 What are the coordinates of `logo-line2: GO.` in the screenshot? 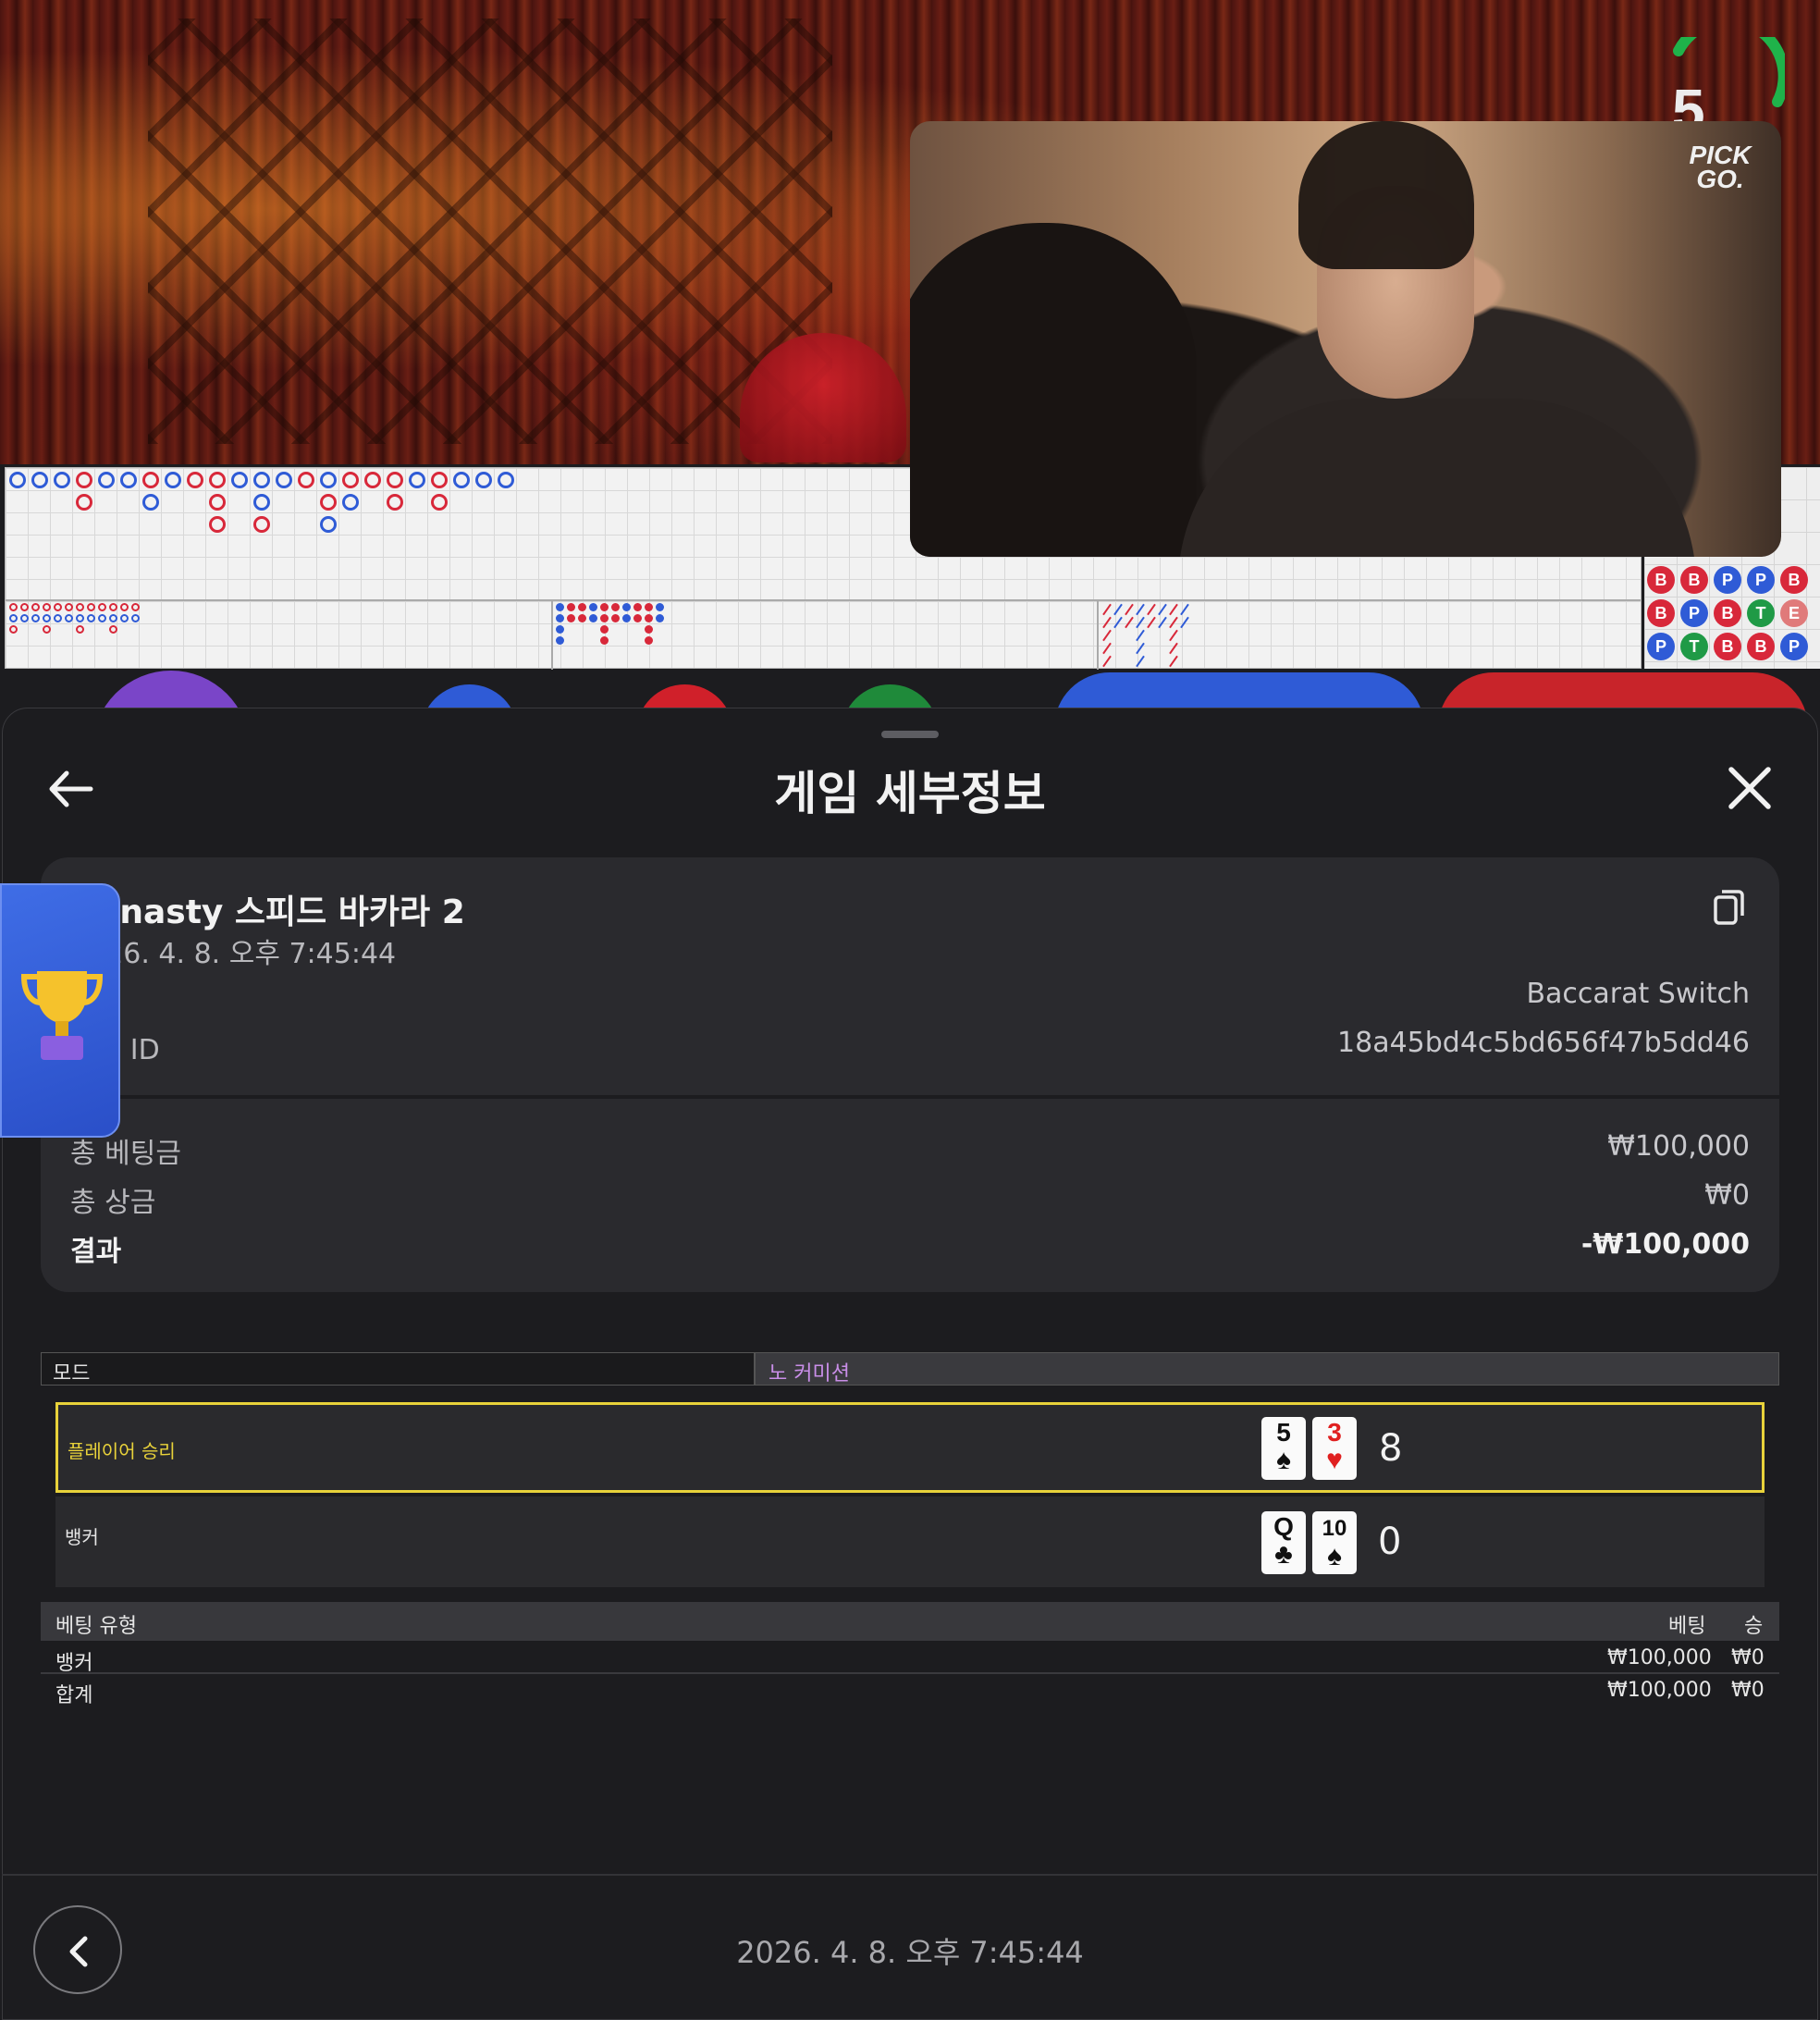 It's located at (1720, 179).